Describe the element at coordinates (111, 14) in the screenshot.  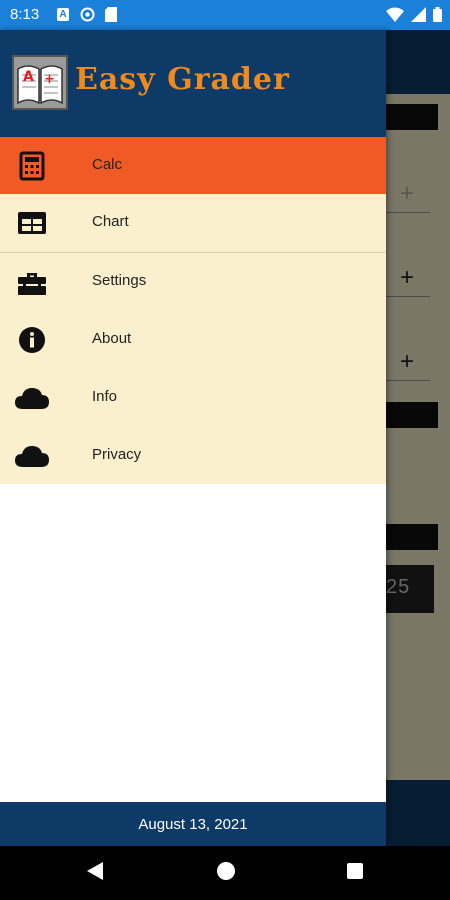
I see `sd-card-icon` at that location.